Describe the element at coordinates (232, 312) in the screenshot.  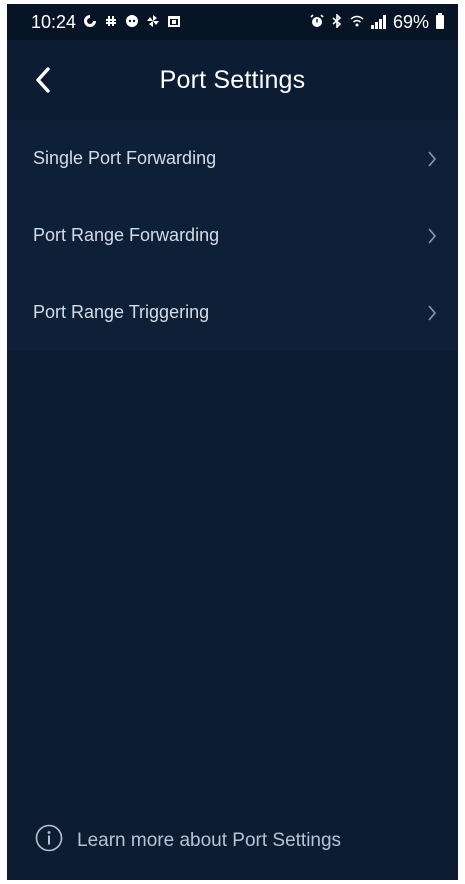
I see `menu-item-port-range-triggering: Port Range Triggering` at that location.